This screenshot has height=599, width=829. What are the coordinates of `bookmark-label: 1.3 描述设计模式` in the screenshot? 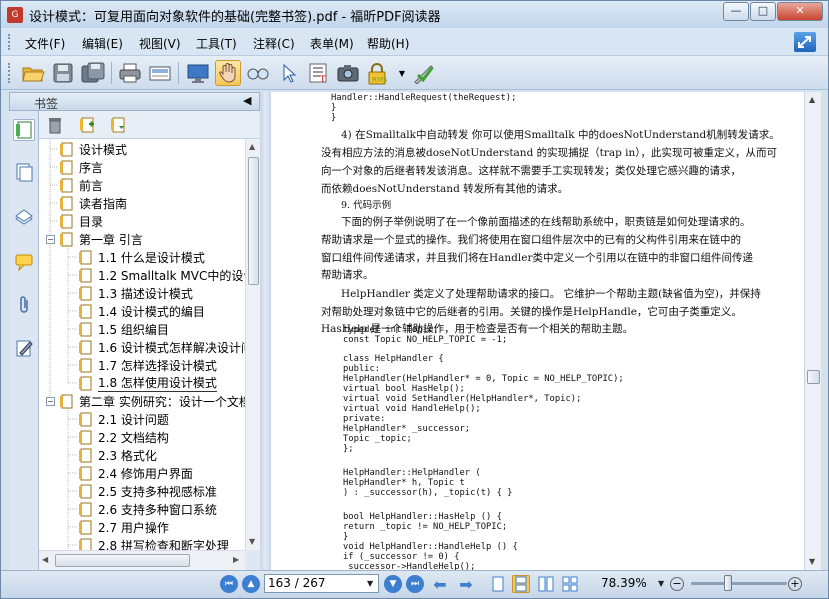 It's located at (145, 293).